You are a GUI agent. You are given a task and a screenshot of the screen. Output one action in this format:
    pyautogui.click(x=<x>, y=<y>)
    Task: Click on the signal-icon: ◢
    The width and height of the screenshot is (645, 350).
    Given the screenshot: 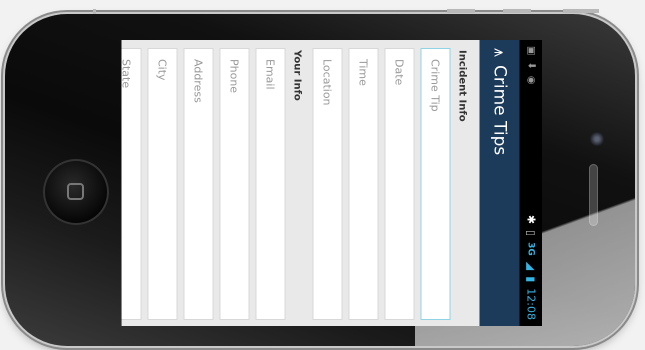 What is the action you would take?
    pyautogui.click(x=530, y=266)
    